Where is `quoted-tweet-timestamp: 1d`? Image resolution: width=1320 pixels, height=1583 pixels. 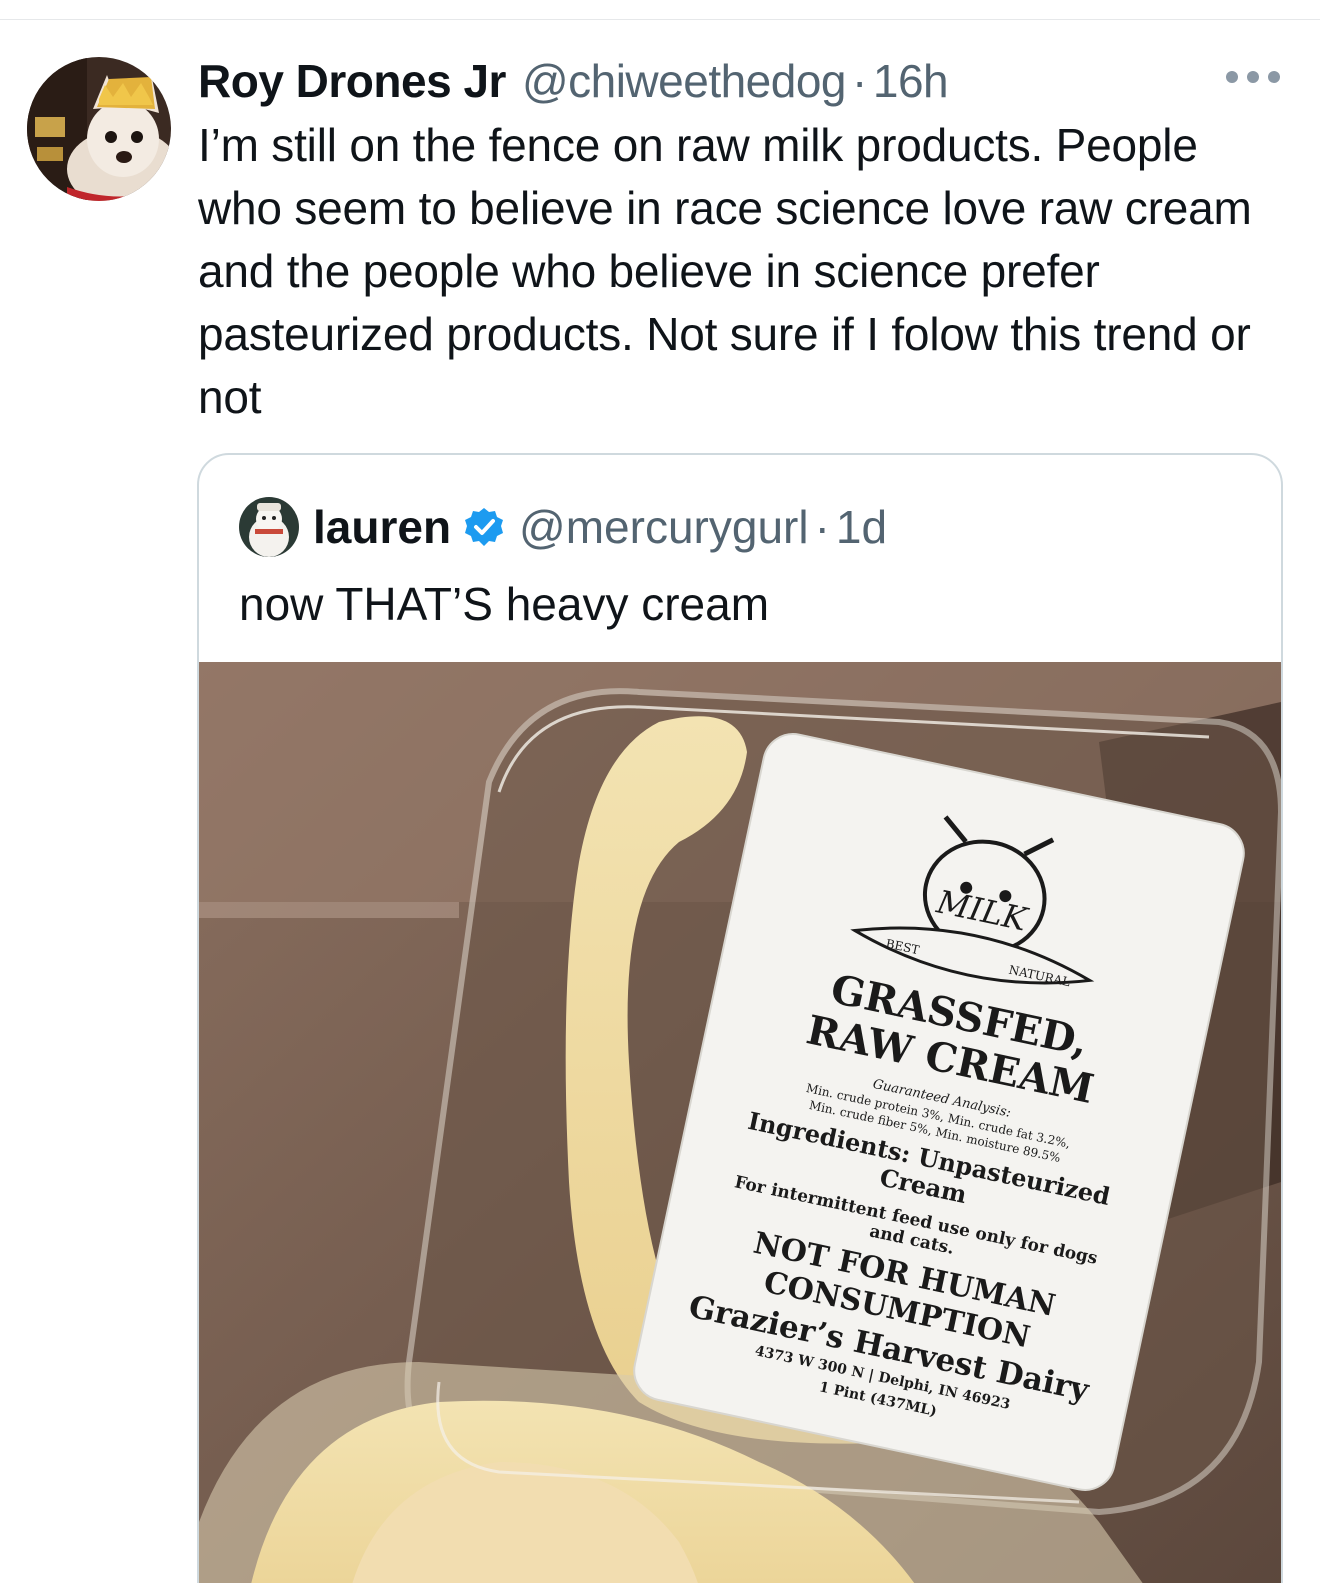
quoted-tweet-timestamp: 1d is located at coordinates (861, 527).